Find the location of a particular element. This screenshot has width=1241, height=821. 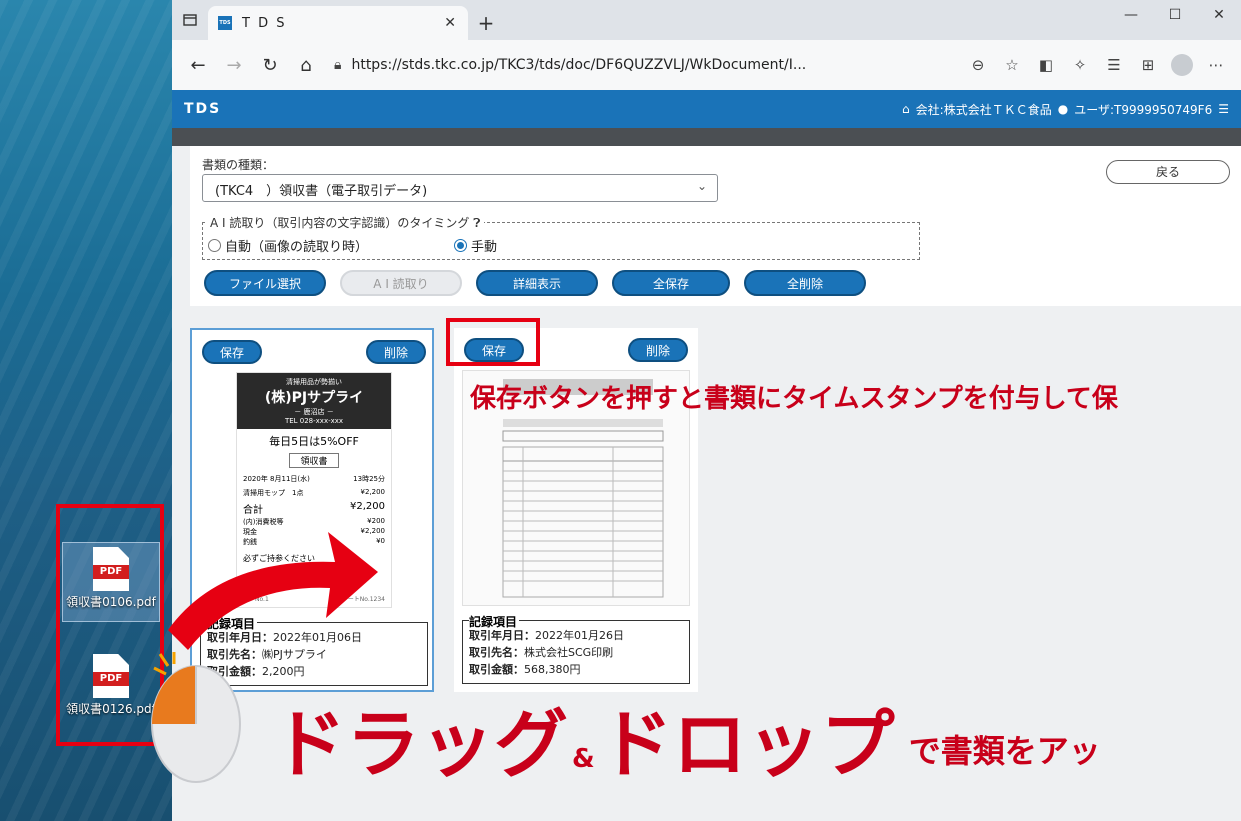

save-button: 保存 is located at coordinates (232, 352).